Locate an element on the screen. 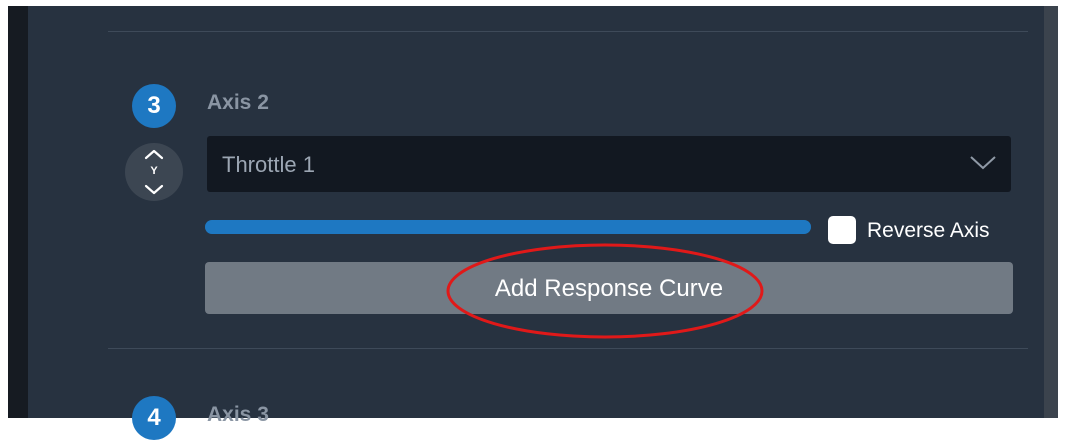  step-number-badge: 4 is located at coordinates (154, 418).